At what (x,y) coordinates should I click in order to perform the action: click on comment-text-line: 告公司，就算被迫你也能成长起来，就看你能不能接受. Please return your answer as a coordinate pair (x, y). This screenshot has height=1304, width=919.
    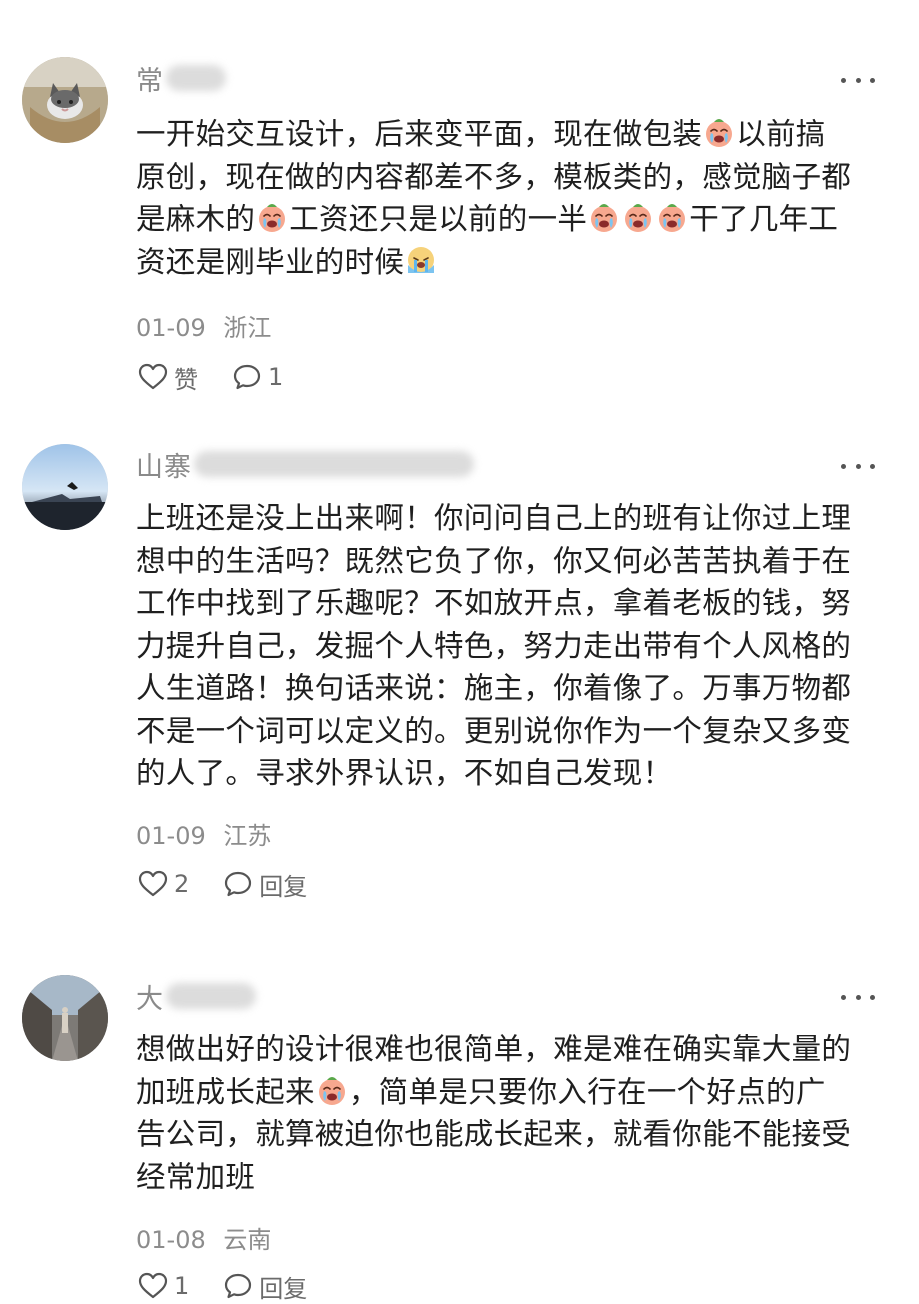
    Looking at the image, I should click on (516, 1134).